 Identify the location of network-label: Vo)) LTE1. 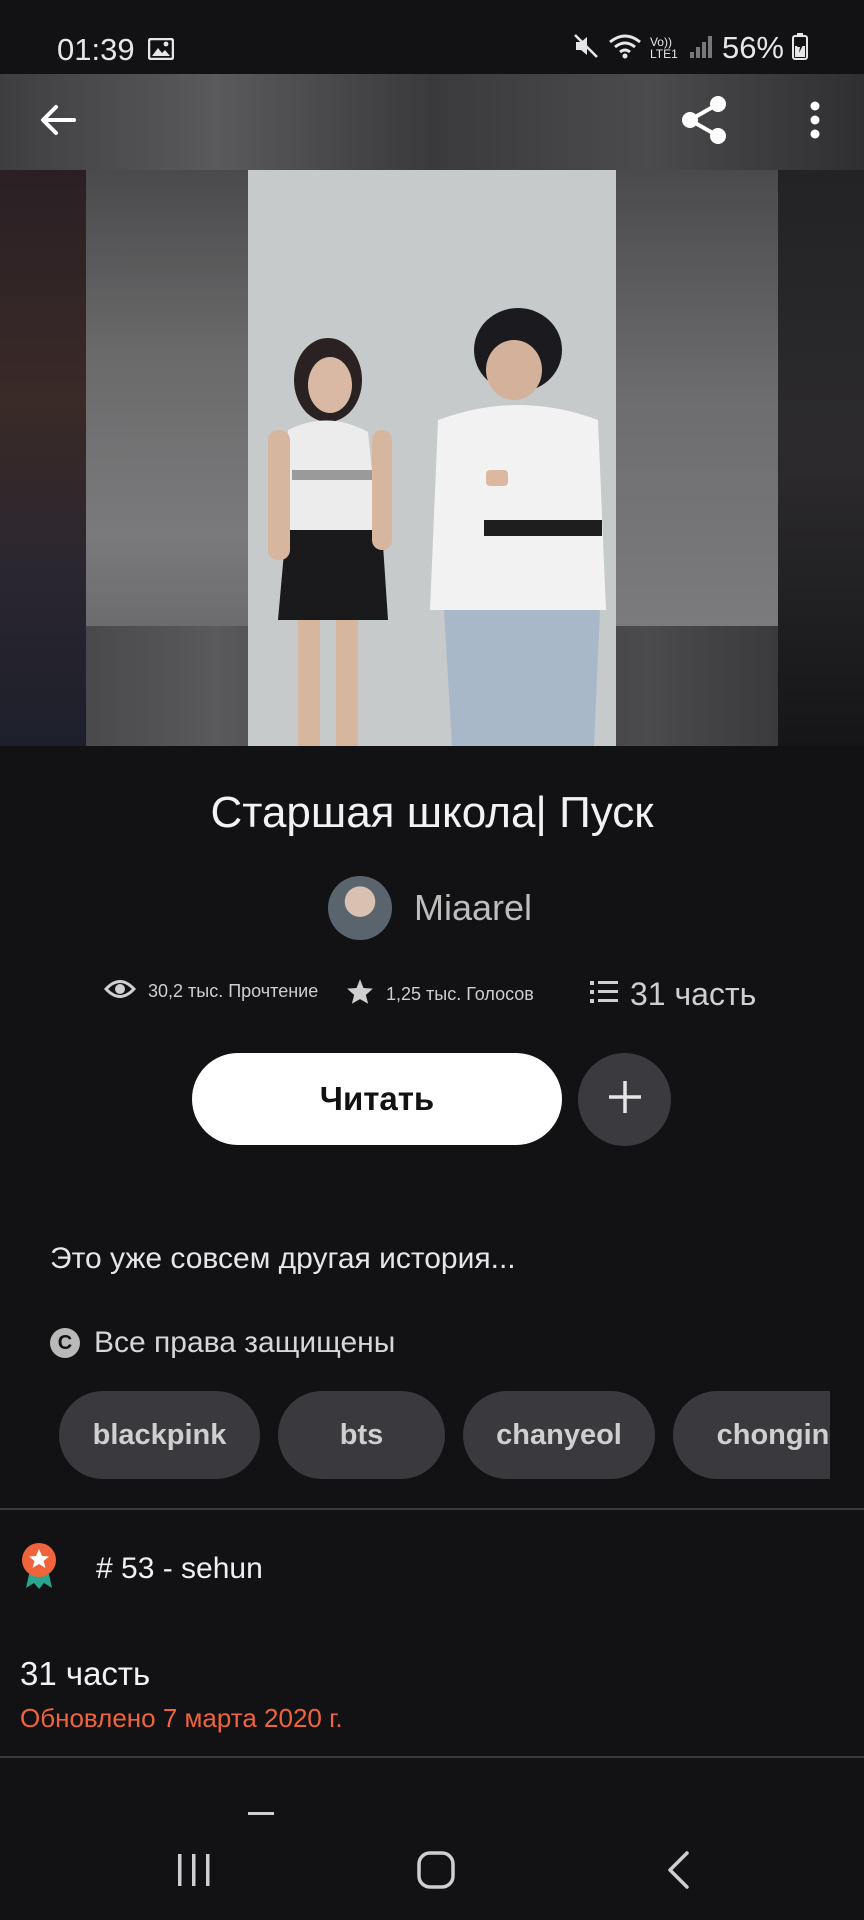
(663, 48).